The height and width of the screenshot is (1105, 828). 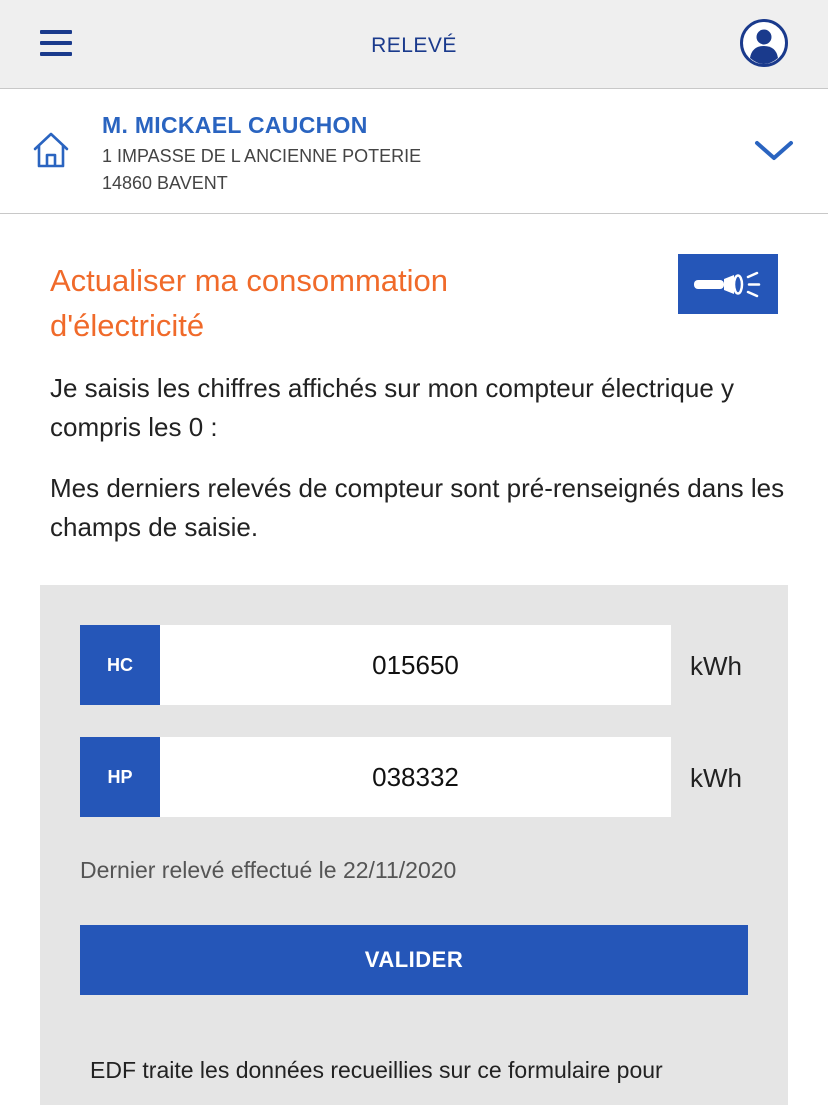 I want to click on flashlight-icon, so click(x=727, y=284).